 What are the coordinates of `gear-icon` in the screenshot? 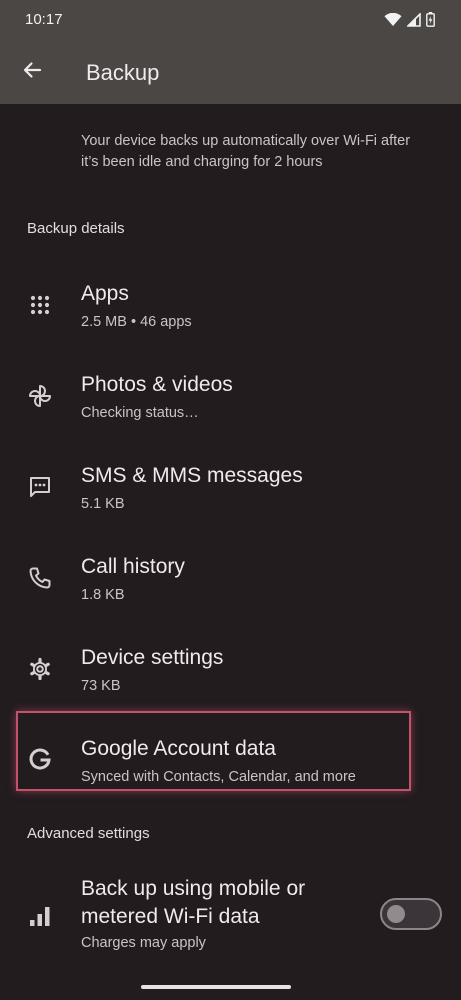 It's located at (40, 669).